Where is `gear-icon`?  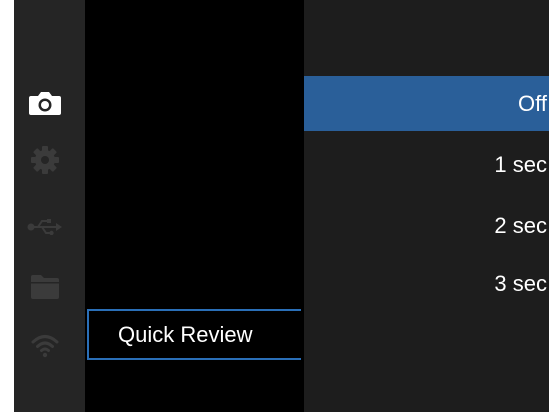
gear-icon is located at coordinates (45, 160).